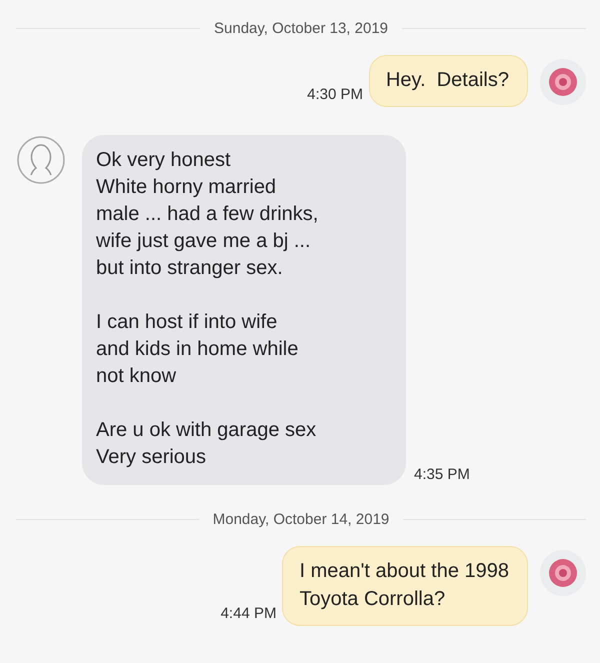  Describe the element at coordinates (442, 475) in the screenshot. I see `message-time: 4:35 PM` at that location.